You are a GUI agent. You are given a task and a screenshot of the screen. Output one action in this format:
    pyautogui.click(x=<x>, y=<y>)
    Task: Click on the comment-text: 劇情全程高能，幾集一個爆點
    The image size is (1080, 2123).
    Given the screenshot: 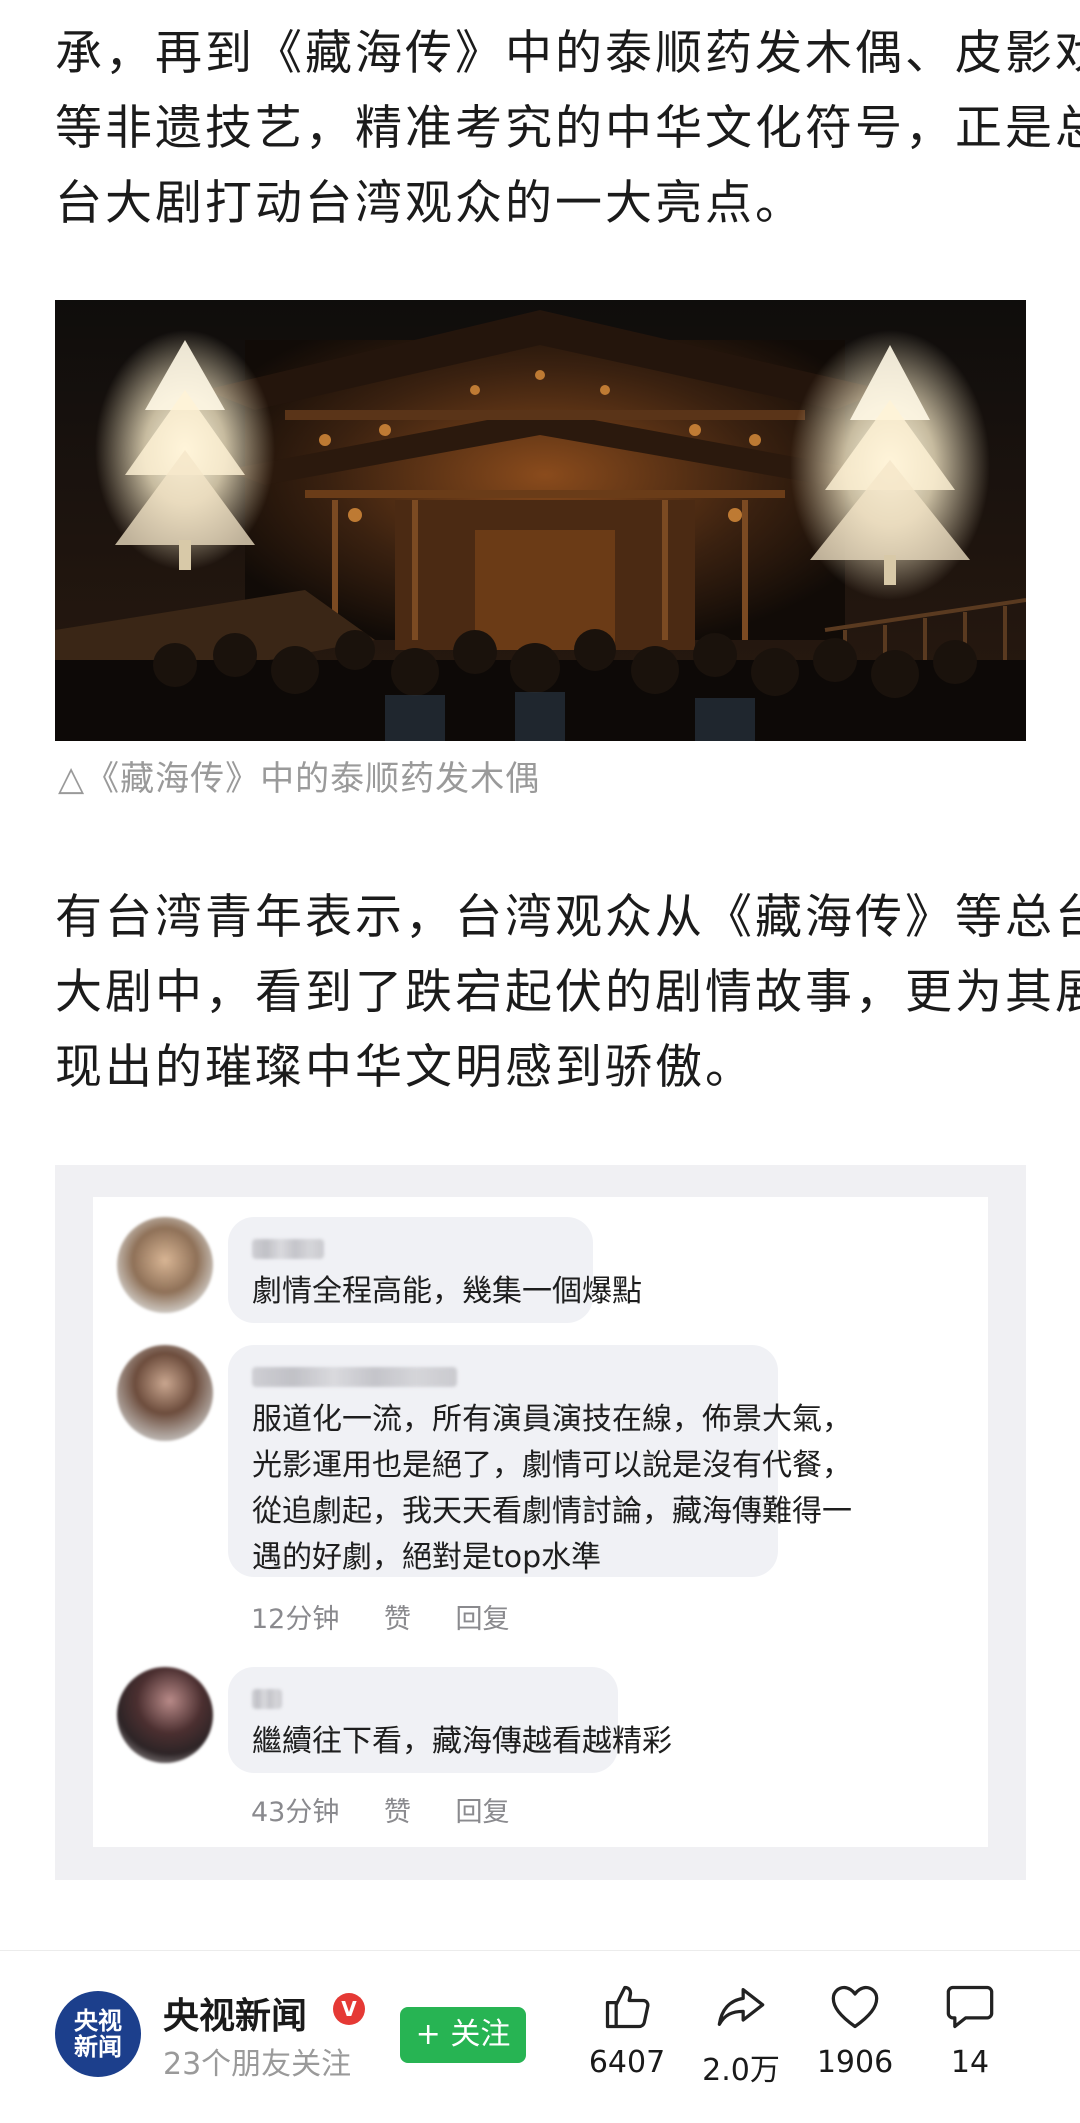 What is the action you would take?
    pyautogui.click(x=447, y=1292)
    